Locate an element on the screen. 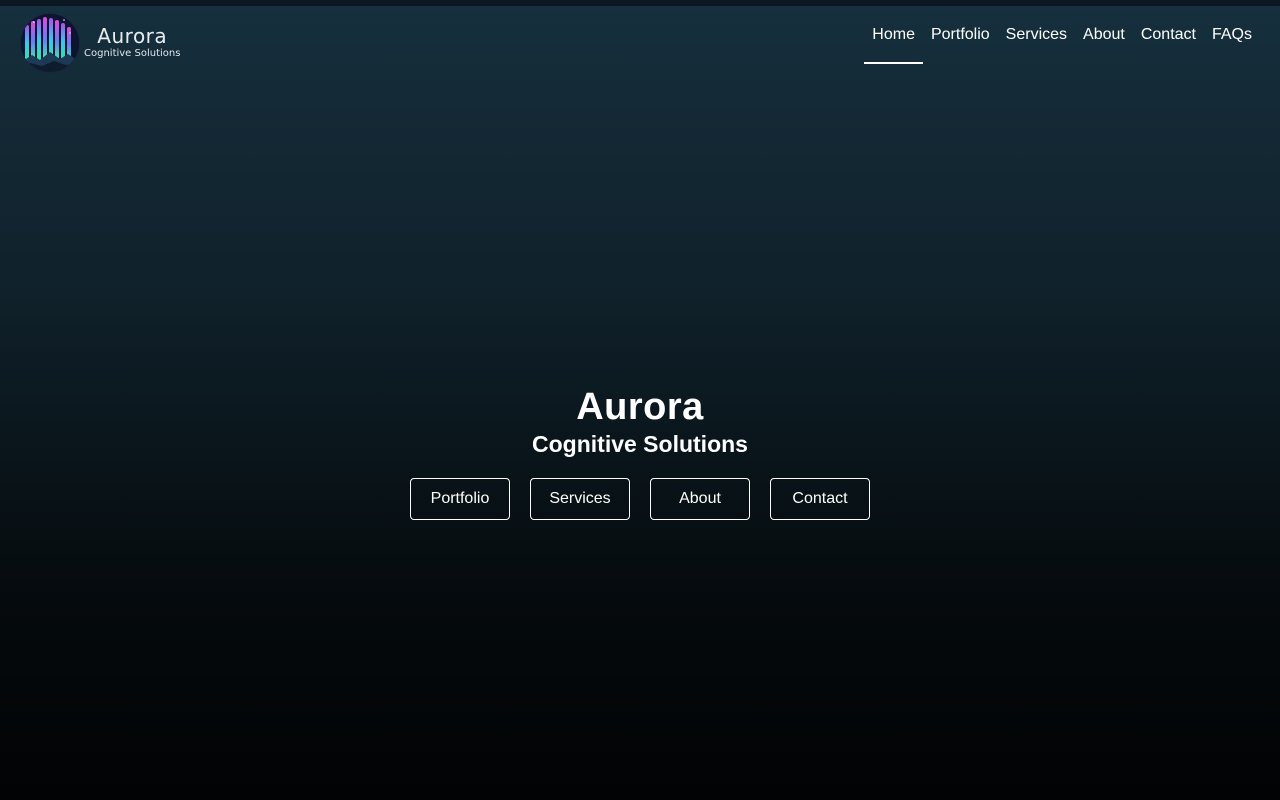 This screenshot has width=1280, height=800. nav-item-portfolio: Portfolio is located at coordinates (960, 35).